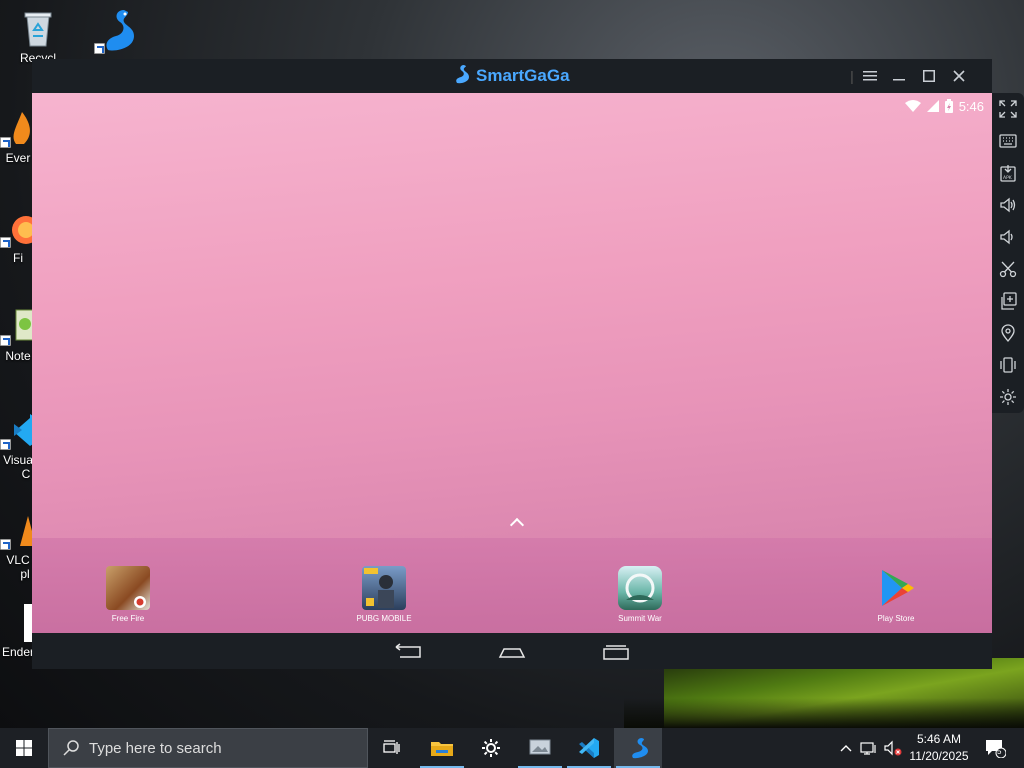  Describe the element at coordinates (912, 106) in the screenshot. I see `wifi-icon` at that location.